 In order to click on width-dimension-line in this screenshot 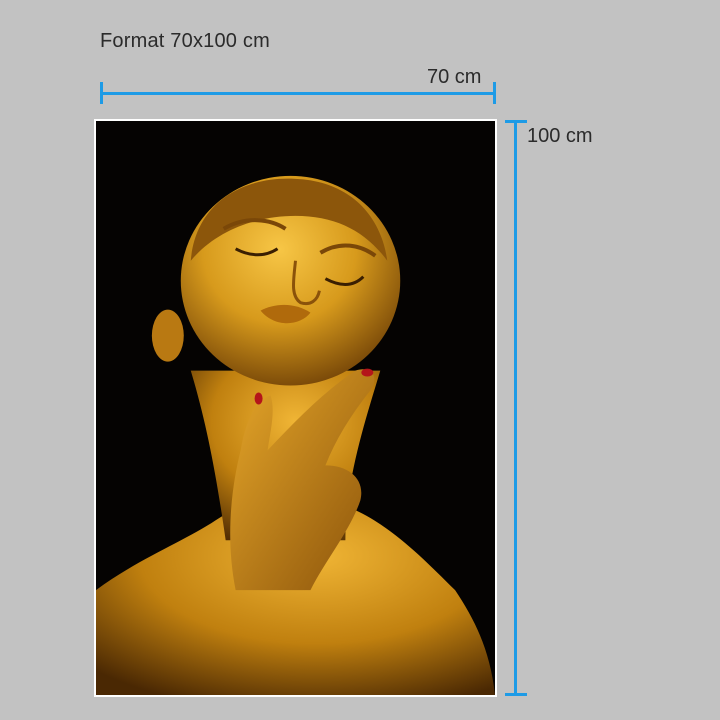, I will do `click(298, 93)`.